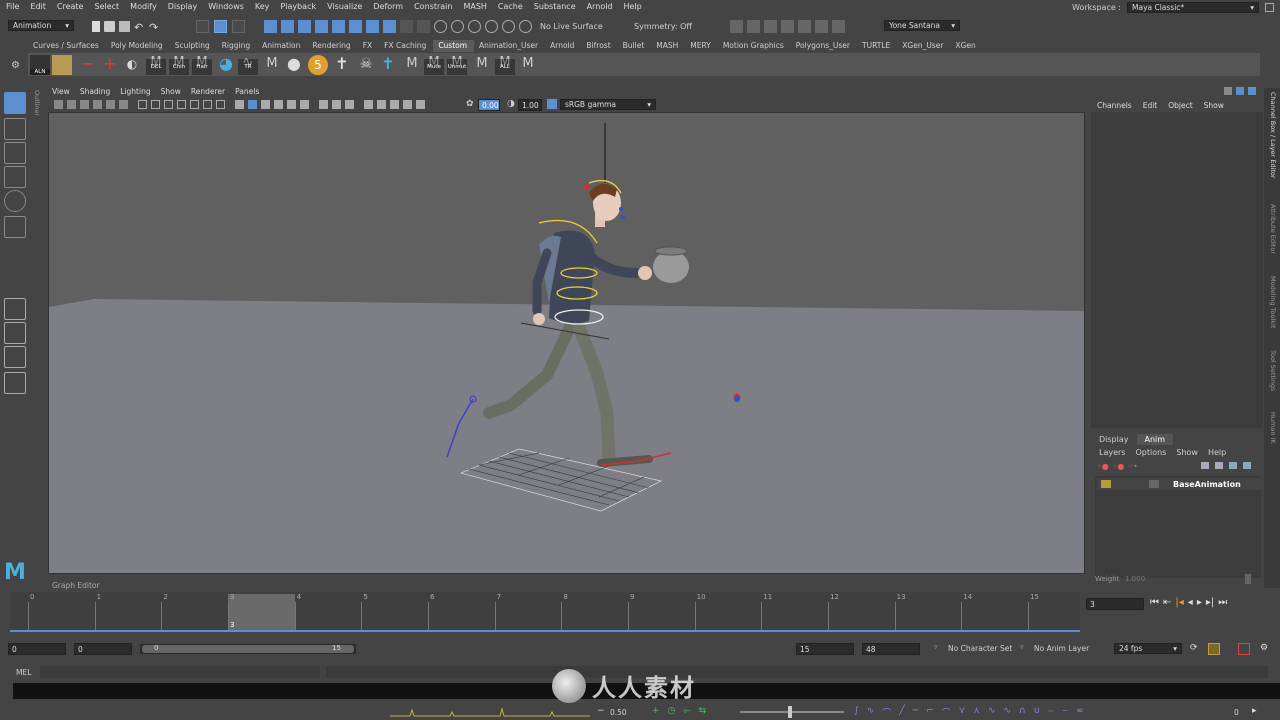 The image size is (1280, 720). Describe the element at coordinates (209, 92) in the screenshot. I see `viewport-menu-renderer: Renderer` at that location.